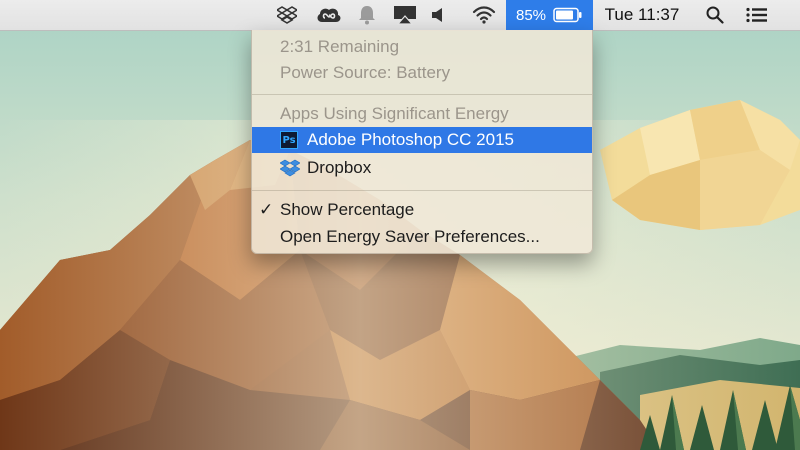  Describe the element at coordinates (715, 15) in the screenshot. I see `spotlight-search-icon` at that location.